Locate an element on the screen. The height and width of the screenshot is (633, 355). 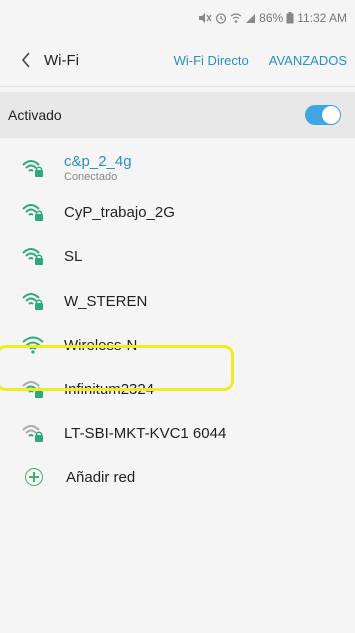
add-network-label: Añadir red is located at coordinates (101, 477).